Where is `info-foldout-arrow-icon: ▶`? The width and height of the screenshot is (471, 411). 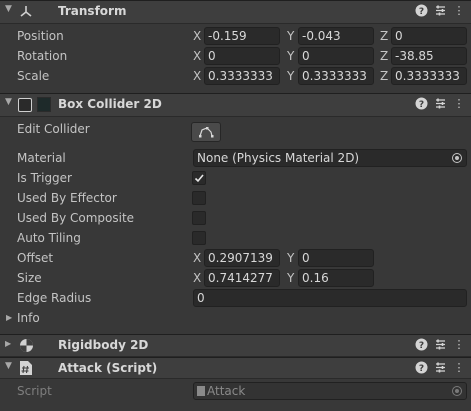
info-foldout-arrow-icon: ▶ is located at coordinates (9, 317).